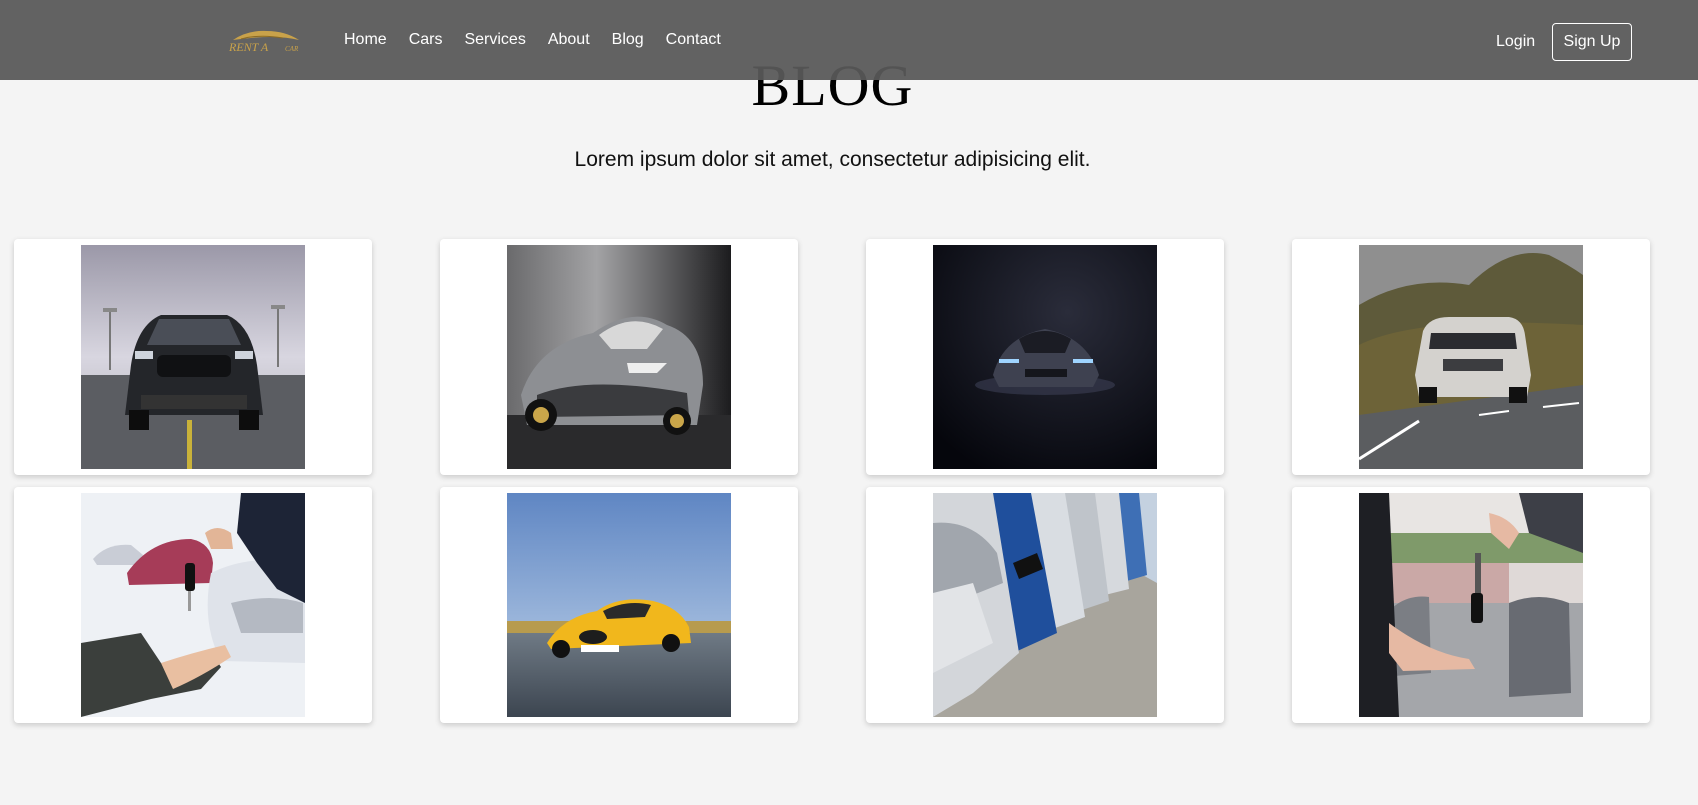 The width and height of the screenshot is (1698, 805). I want to click on black-muscle-car-photo, so click(193, 357).